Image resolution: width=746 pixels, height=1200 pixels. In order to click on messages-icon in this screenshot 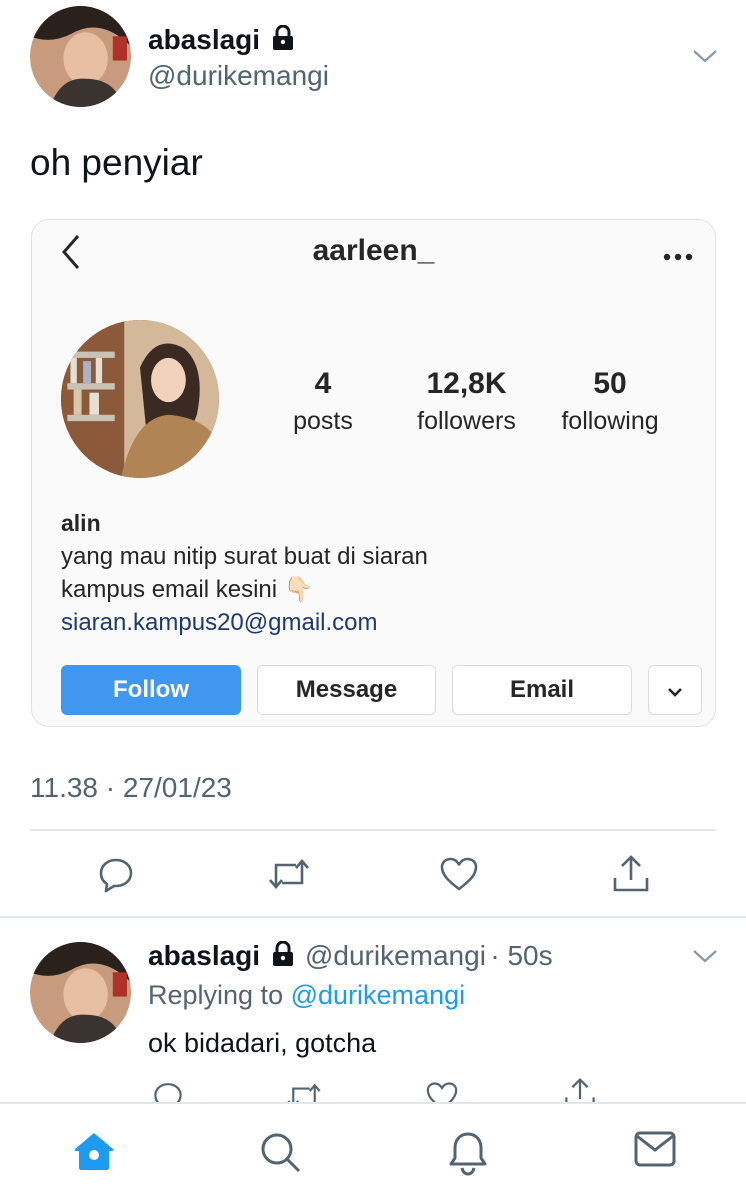, I will do `click(655, 1151)`.